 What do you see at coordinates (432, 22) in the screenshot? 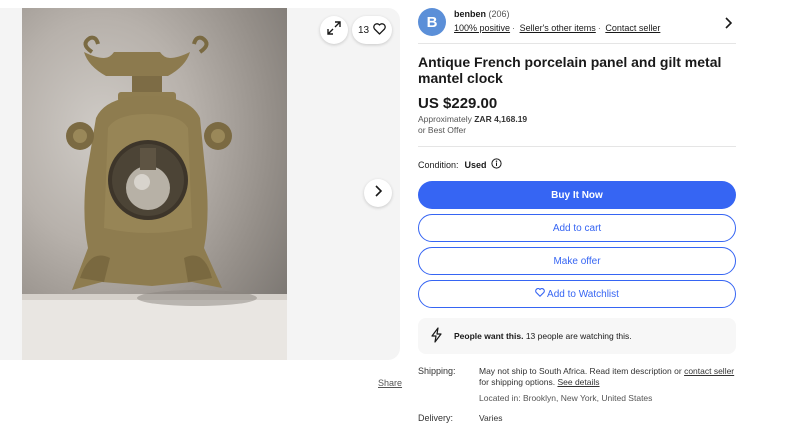
I see `avatar: B` at bounding box center [432, 22].